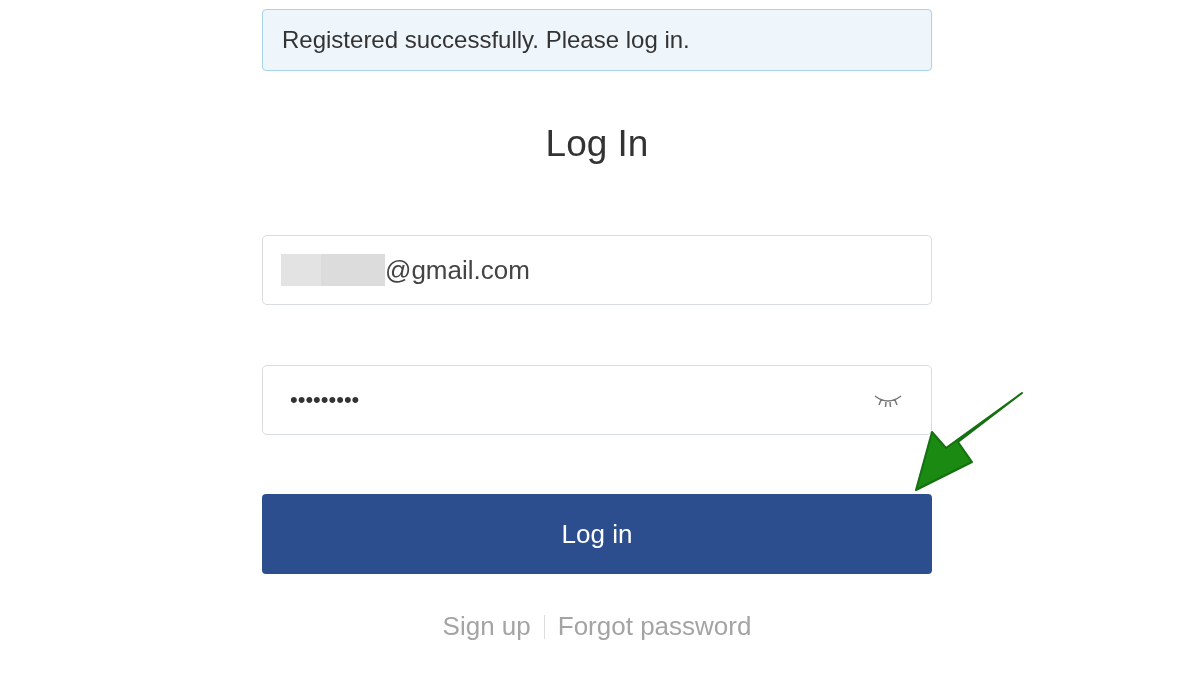  What do you see at coordinates (597, 270) in the screenshot?
I see `email-field: @gmail.com` at bounding box center [597, 270].